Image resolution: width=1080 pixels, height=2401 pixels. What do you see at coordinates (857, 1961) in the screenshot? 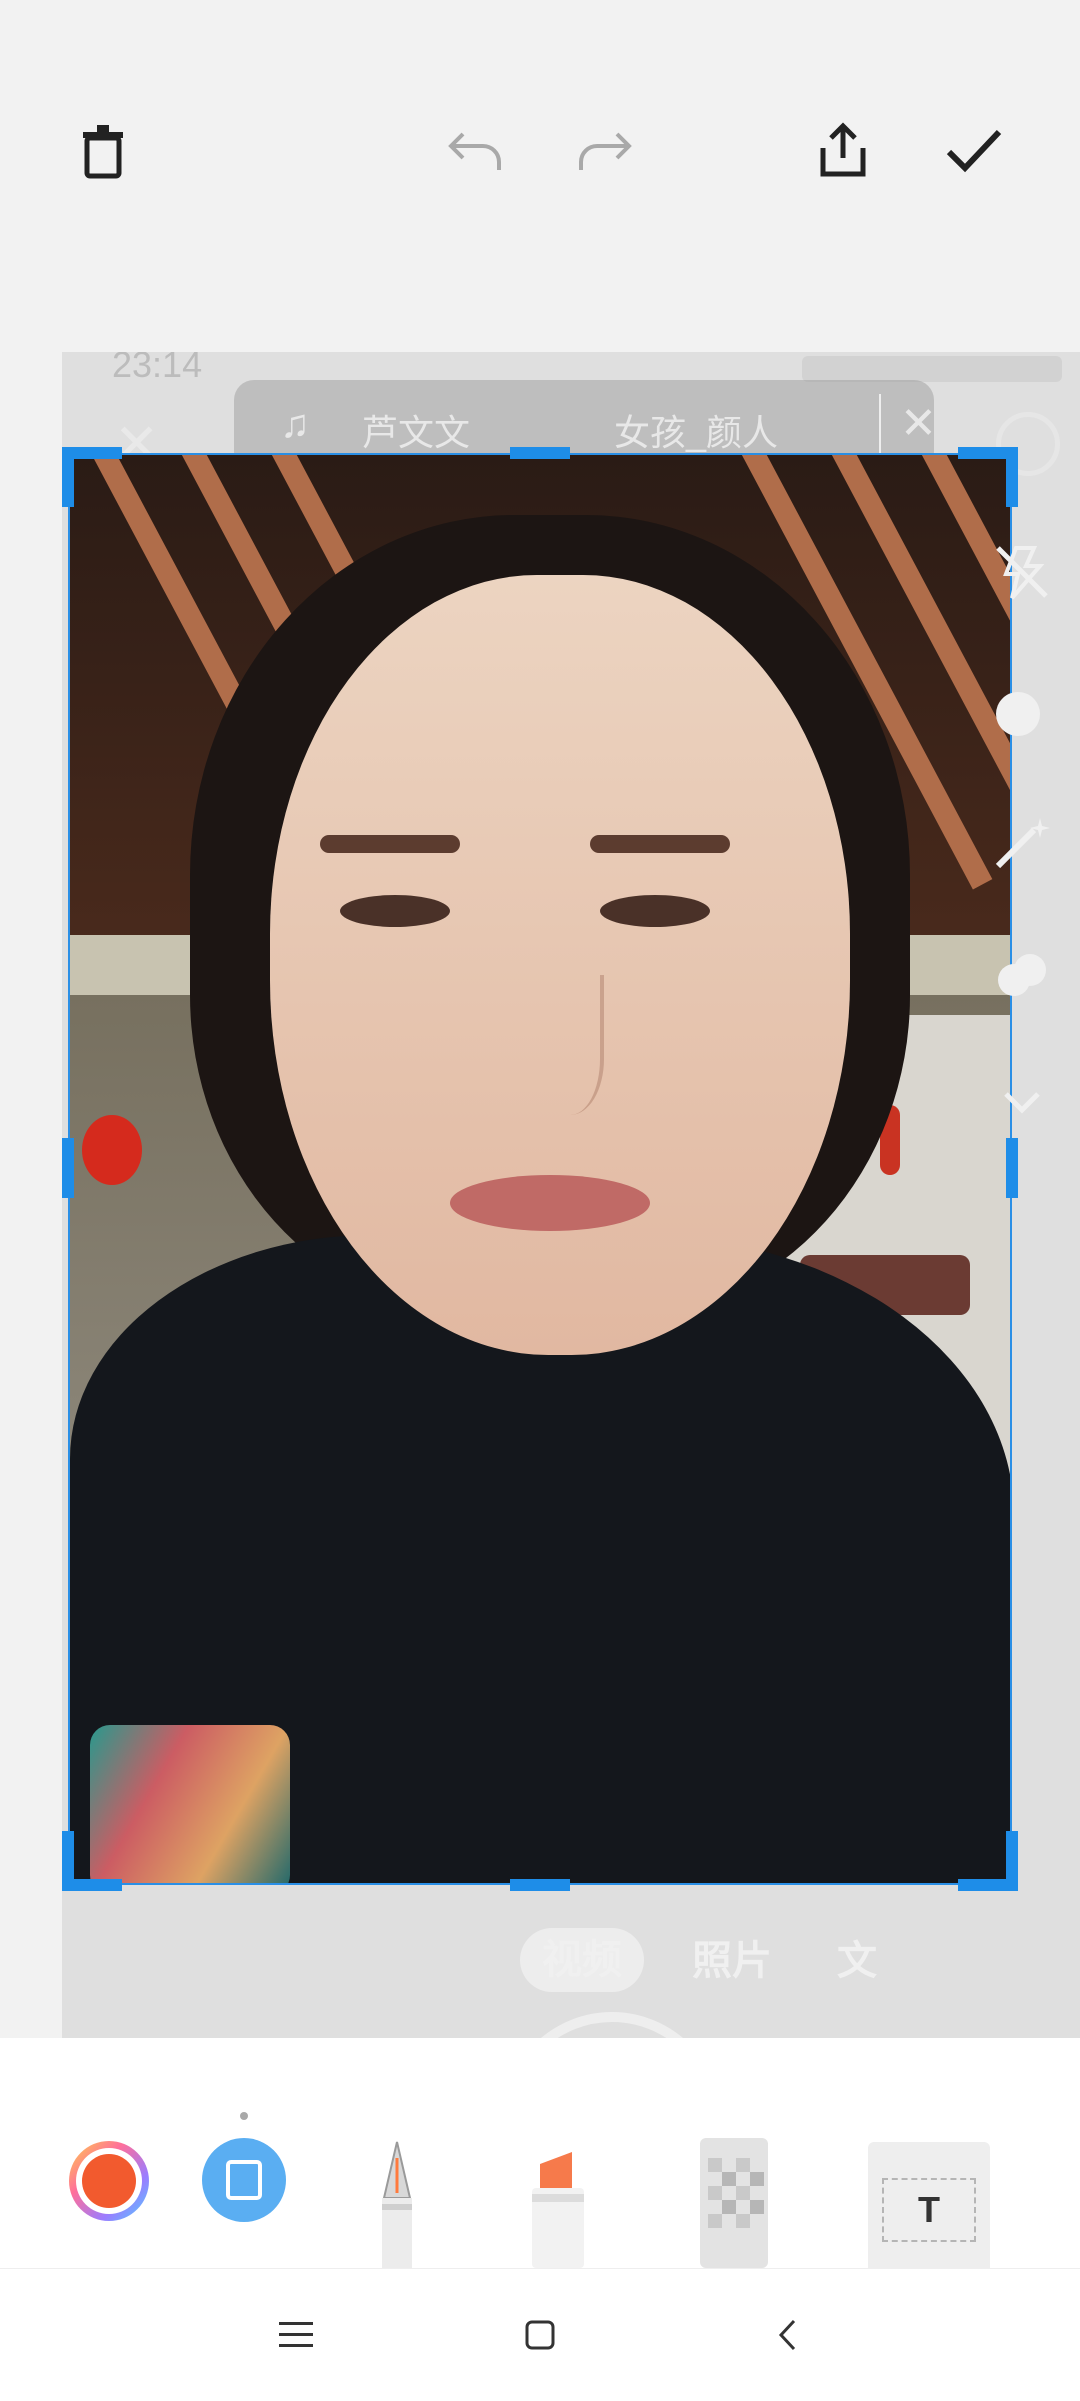
I see `mode-tab-text: 文` at bounding box center [857, 1961].